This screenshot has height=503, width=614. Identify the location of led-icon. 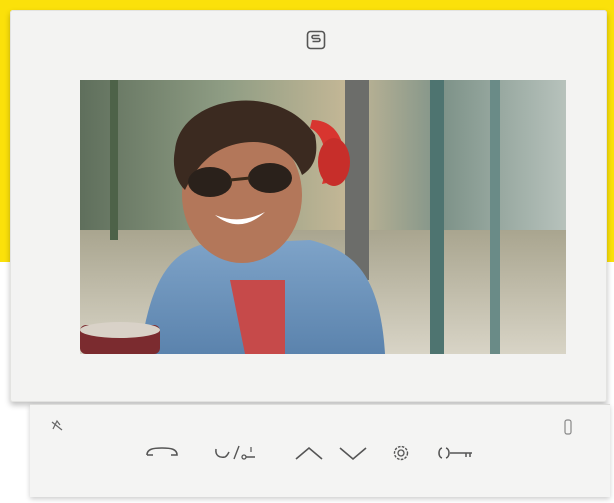
(568, 429).